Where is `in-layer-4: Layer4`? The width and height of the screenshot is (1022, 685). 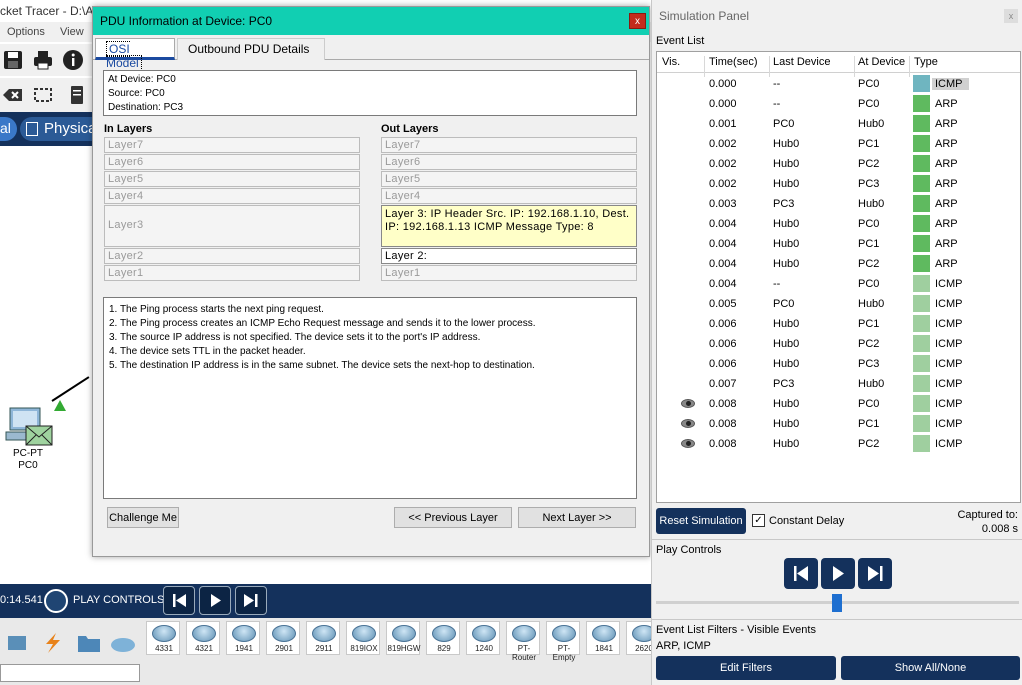 in-layer-4: Layer4 is located at coordinates (232, 196).